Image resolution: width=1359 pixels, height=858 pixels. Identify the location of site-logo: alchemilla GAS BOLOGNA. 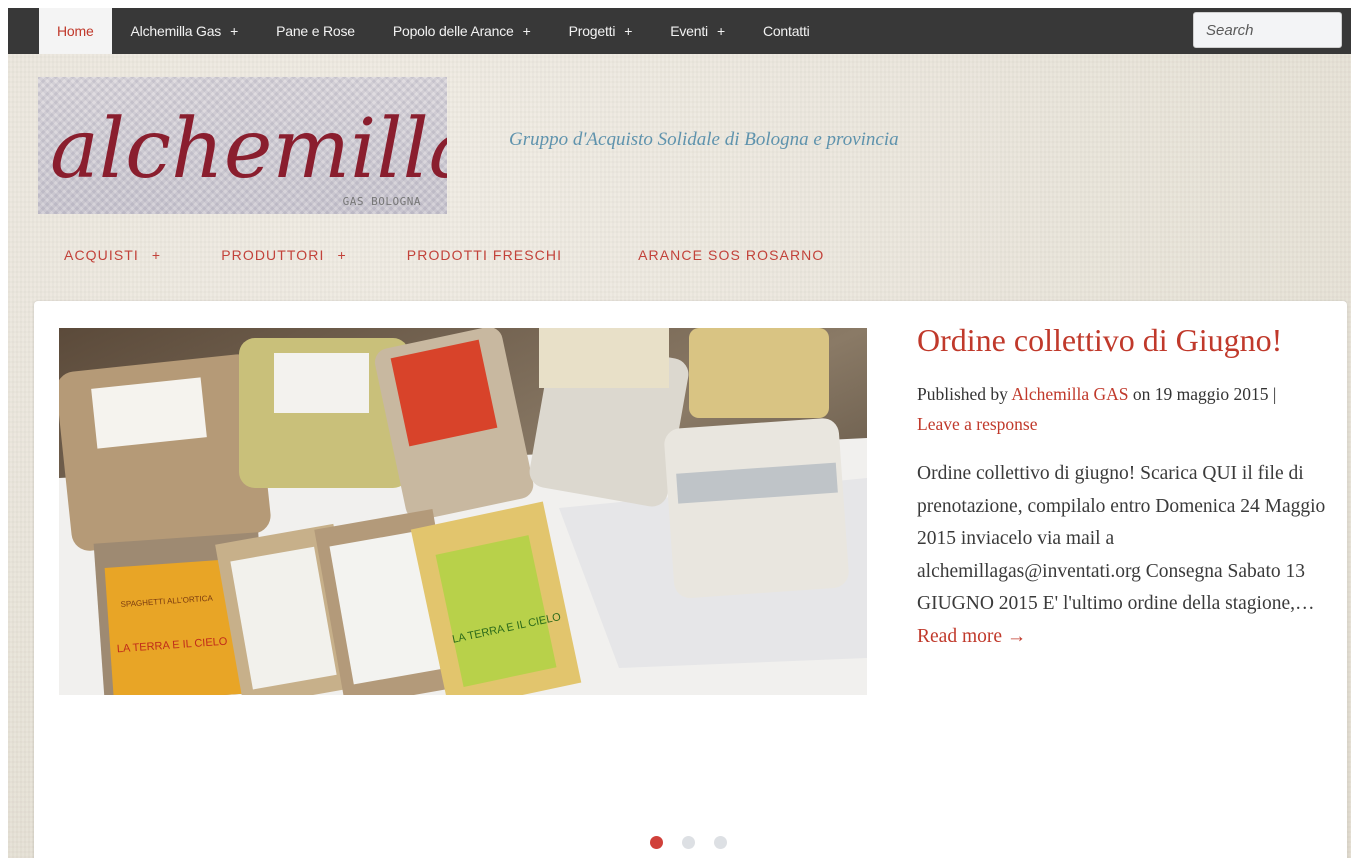
(242, 145).